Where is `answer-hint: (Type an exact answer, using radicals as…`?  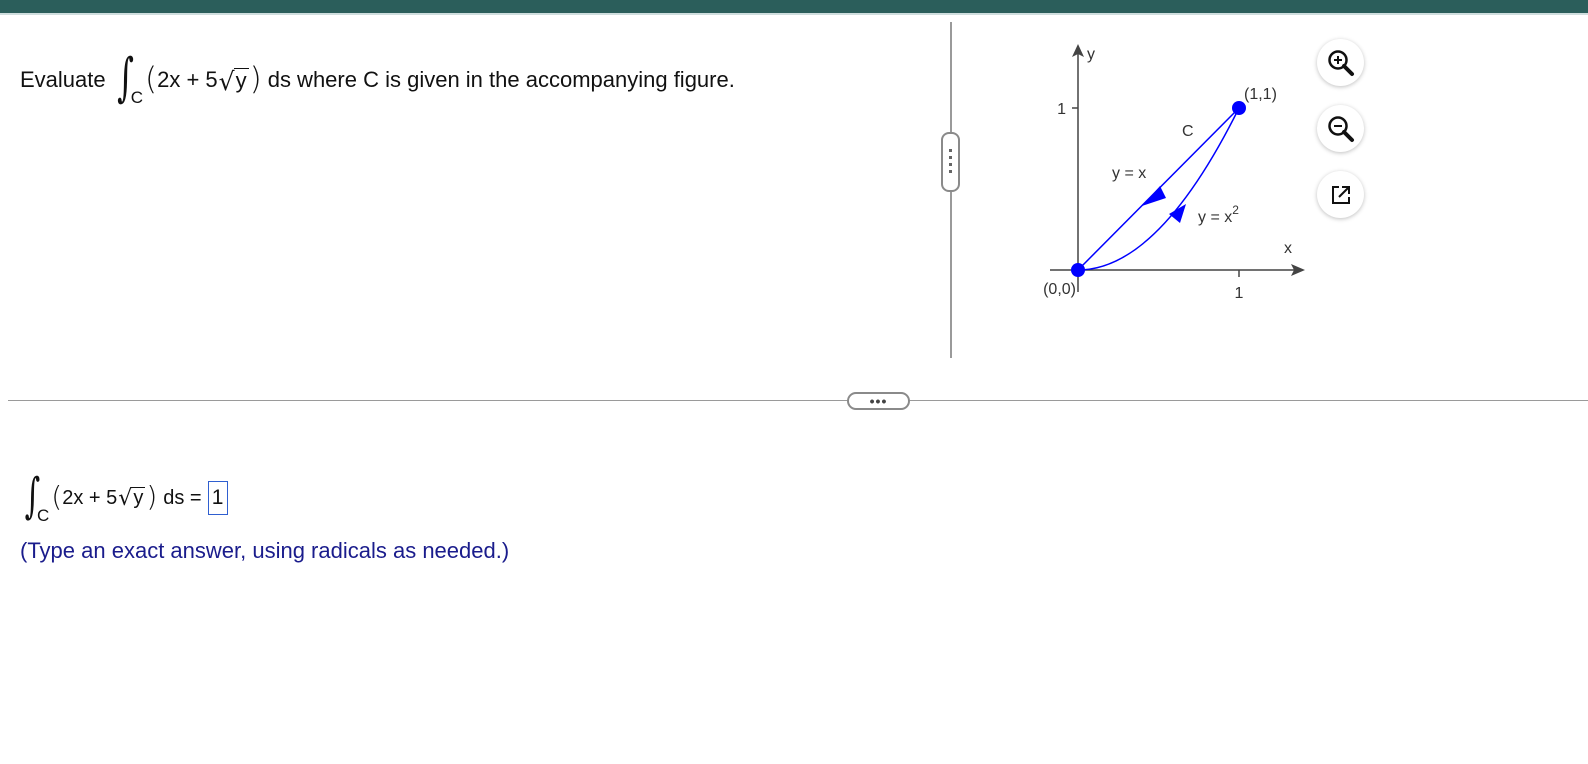 answer-hint: (Type an exact answer, using radicals as… is located at coordinates (265, 550).